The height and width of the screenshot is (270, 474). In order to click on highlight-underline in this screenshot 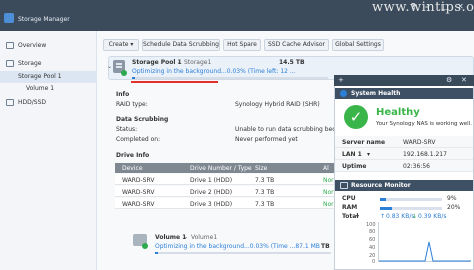, I will do `click(174, 82)`.